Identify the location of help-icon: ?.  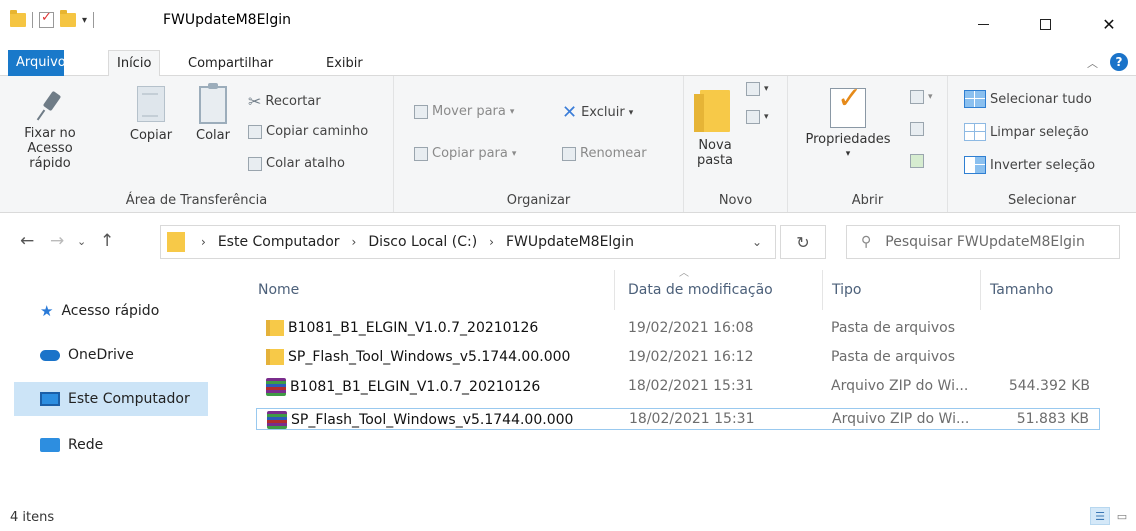
(1119, 62).